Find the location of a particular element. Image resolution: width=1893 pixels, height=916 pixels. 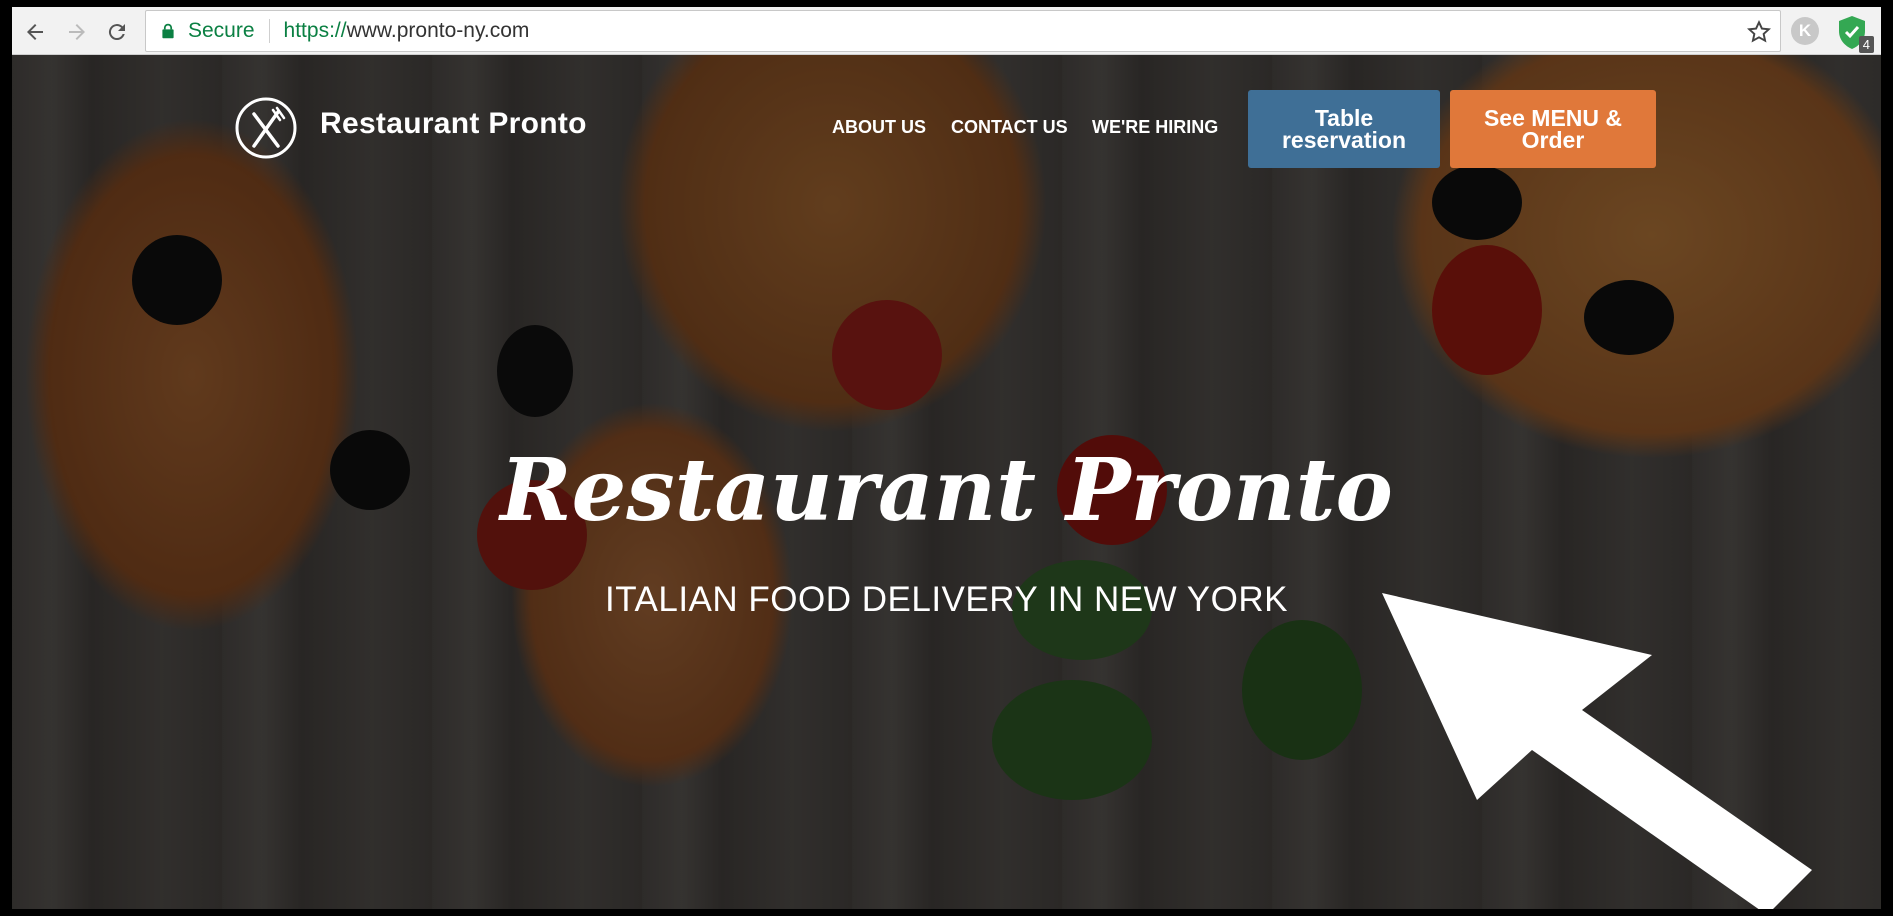

reload-icon is located at coordinates (116, 32).